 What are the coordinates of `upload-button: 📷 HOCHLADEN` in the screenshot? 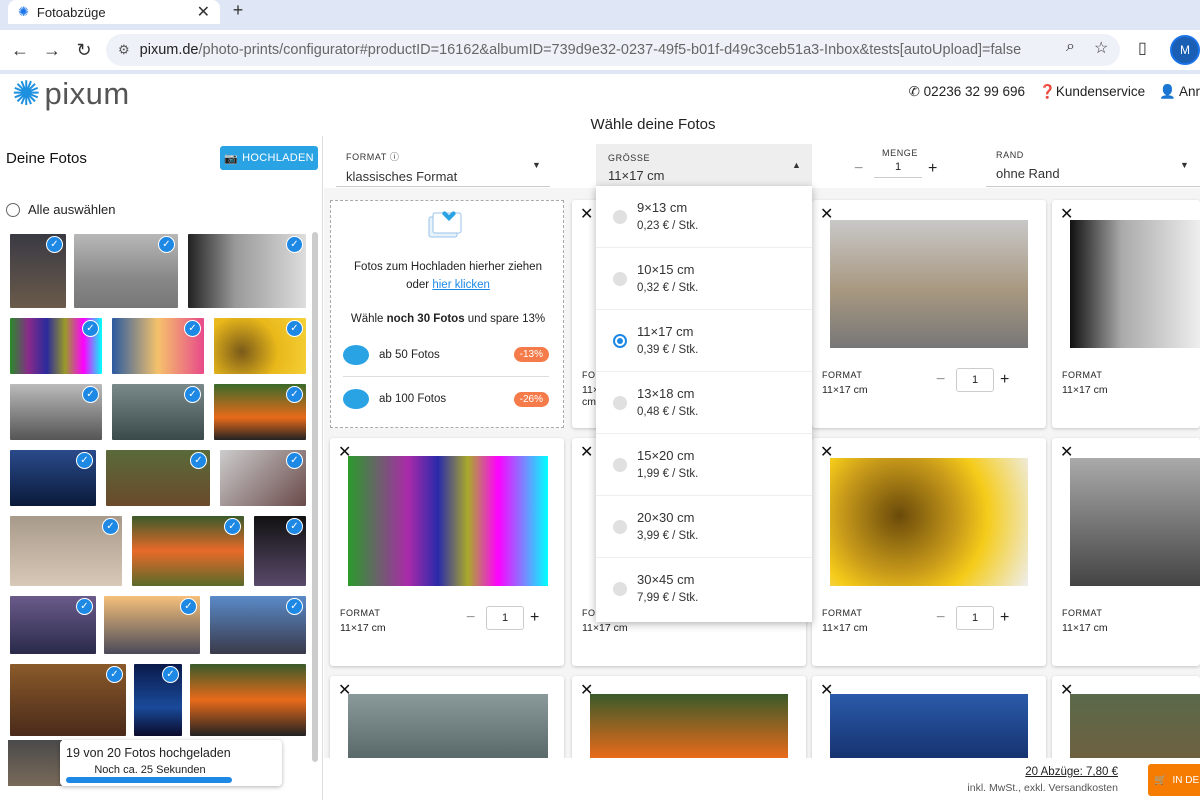 It's located at (269, 158).